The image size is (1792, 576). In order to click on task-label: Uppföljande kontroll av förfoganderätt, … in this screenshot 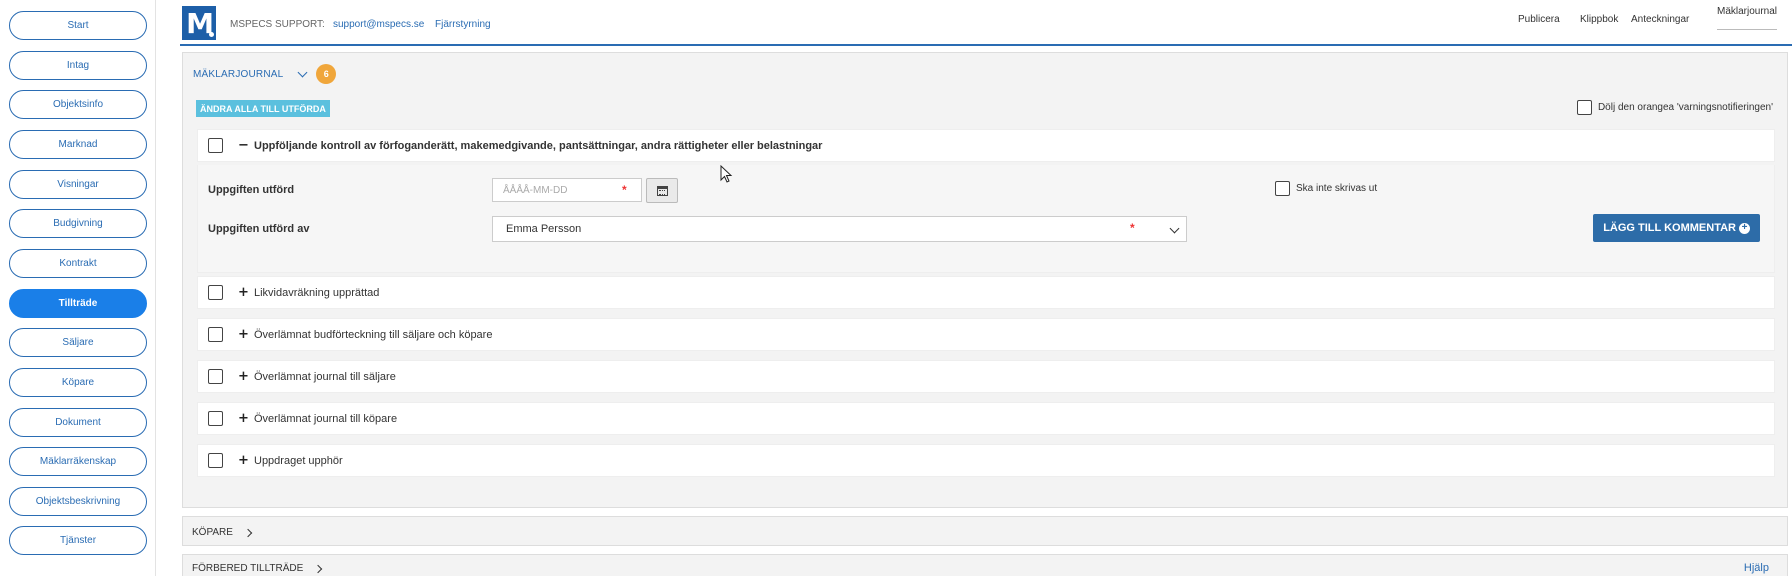, I will do `click(538, 146)`.